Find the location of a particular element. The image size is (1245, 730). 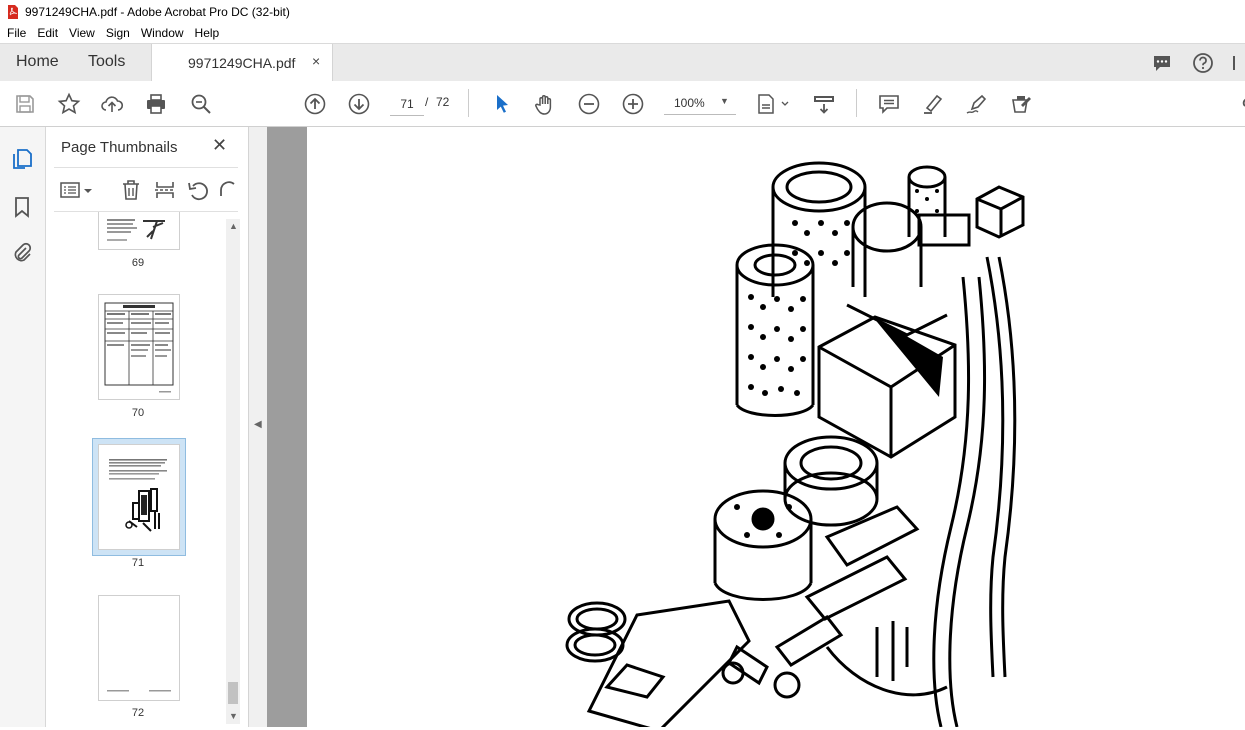

rotate-clockwise-icon is located at coordinates (227, 190).